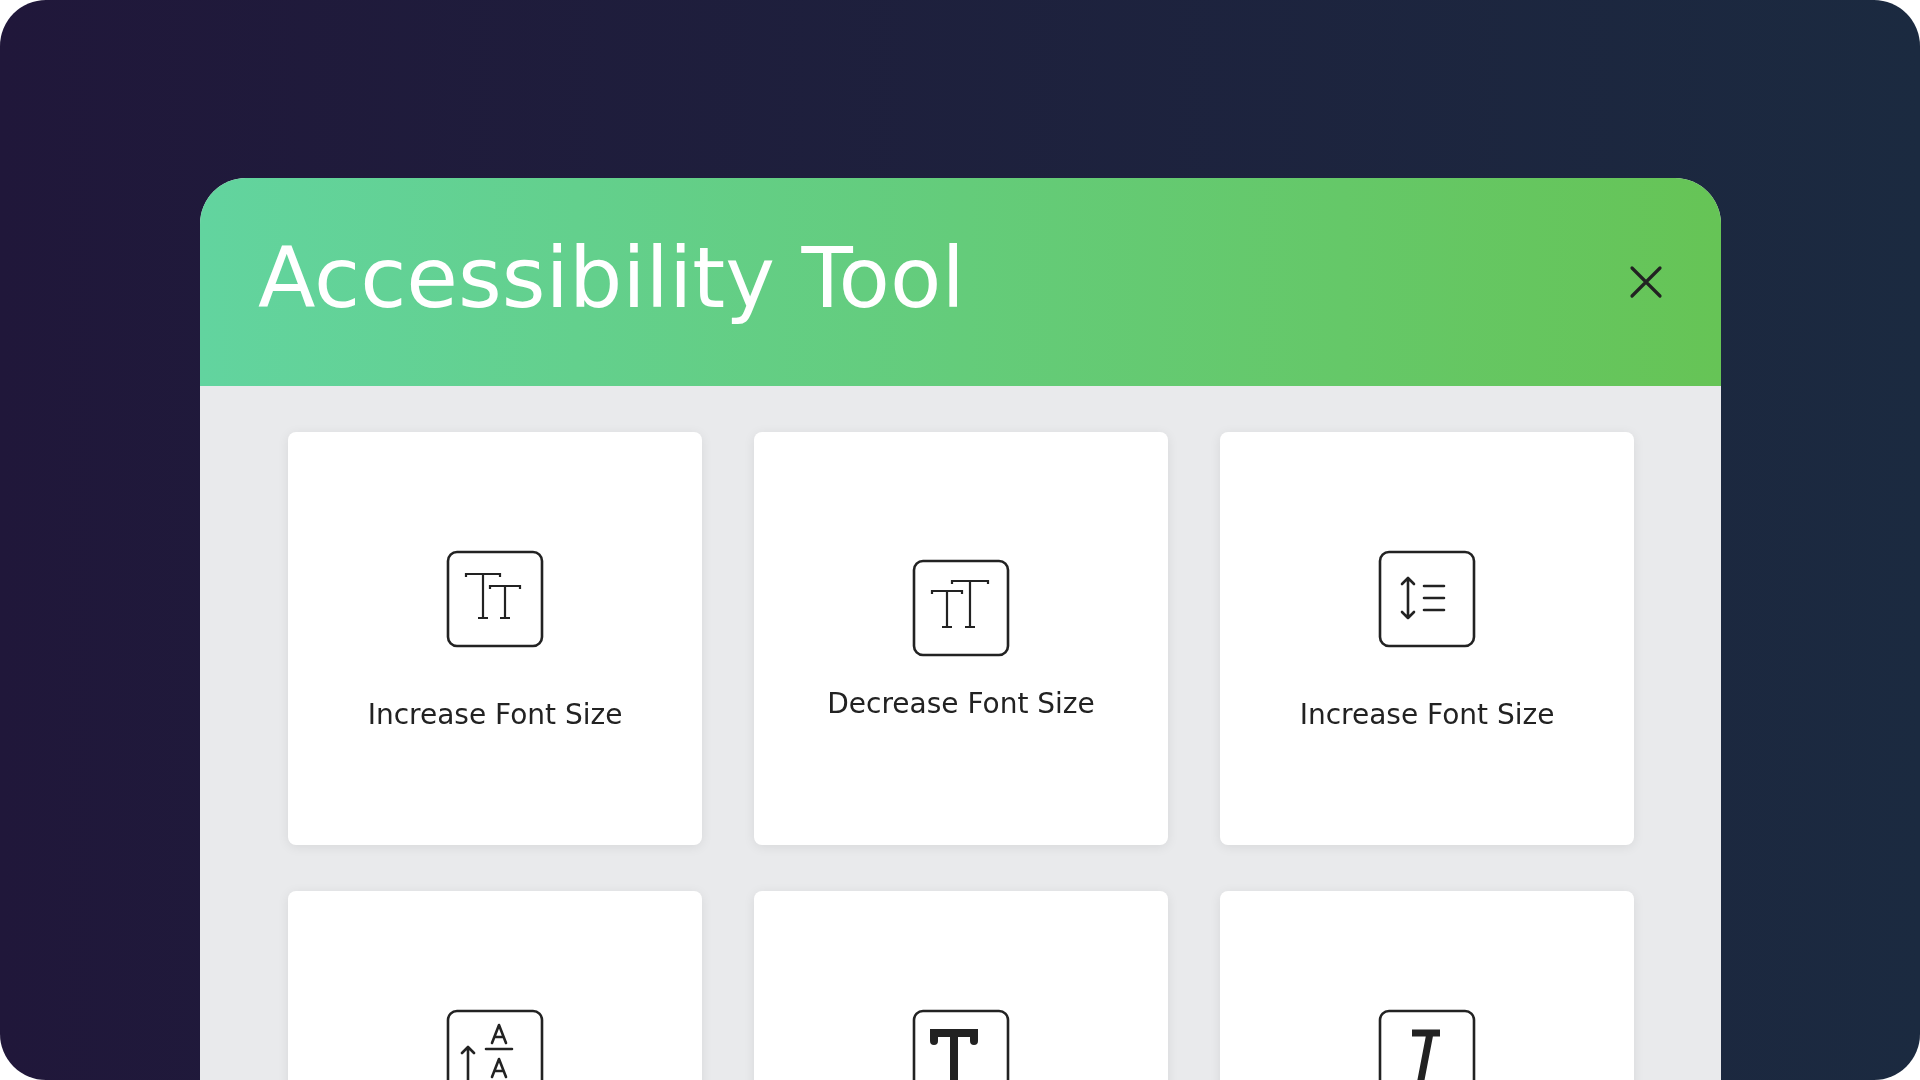 The image size is (1920, 1080). What do you see at coordinates (495, 1044) in the screenshot?
I see `letter-scale-icon` at bounding box center [495, 1044].